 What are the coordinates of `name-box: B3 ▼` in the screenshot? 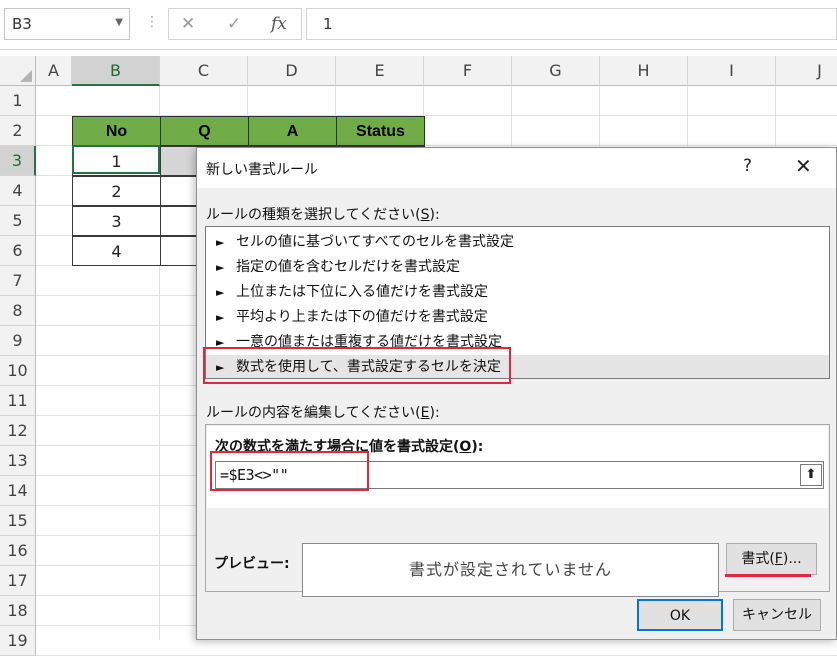 It's located at (67, 24).